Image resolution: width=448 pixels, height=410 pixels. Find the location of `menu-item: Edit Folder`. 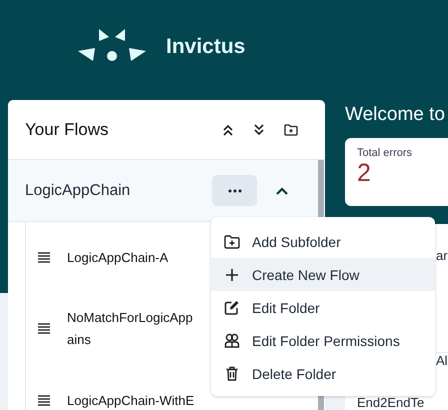

menu-item: Edit Folder is located at coordinates (323, 307).